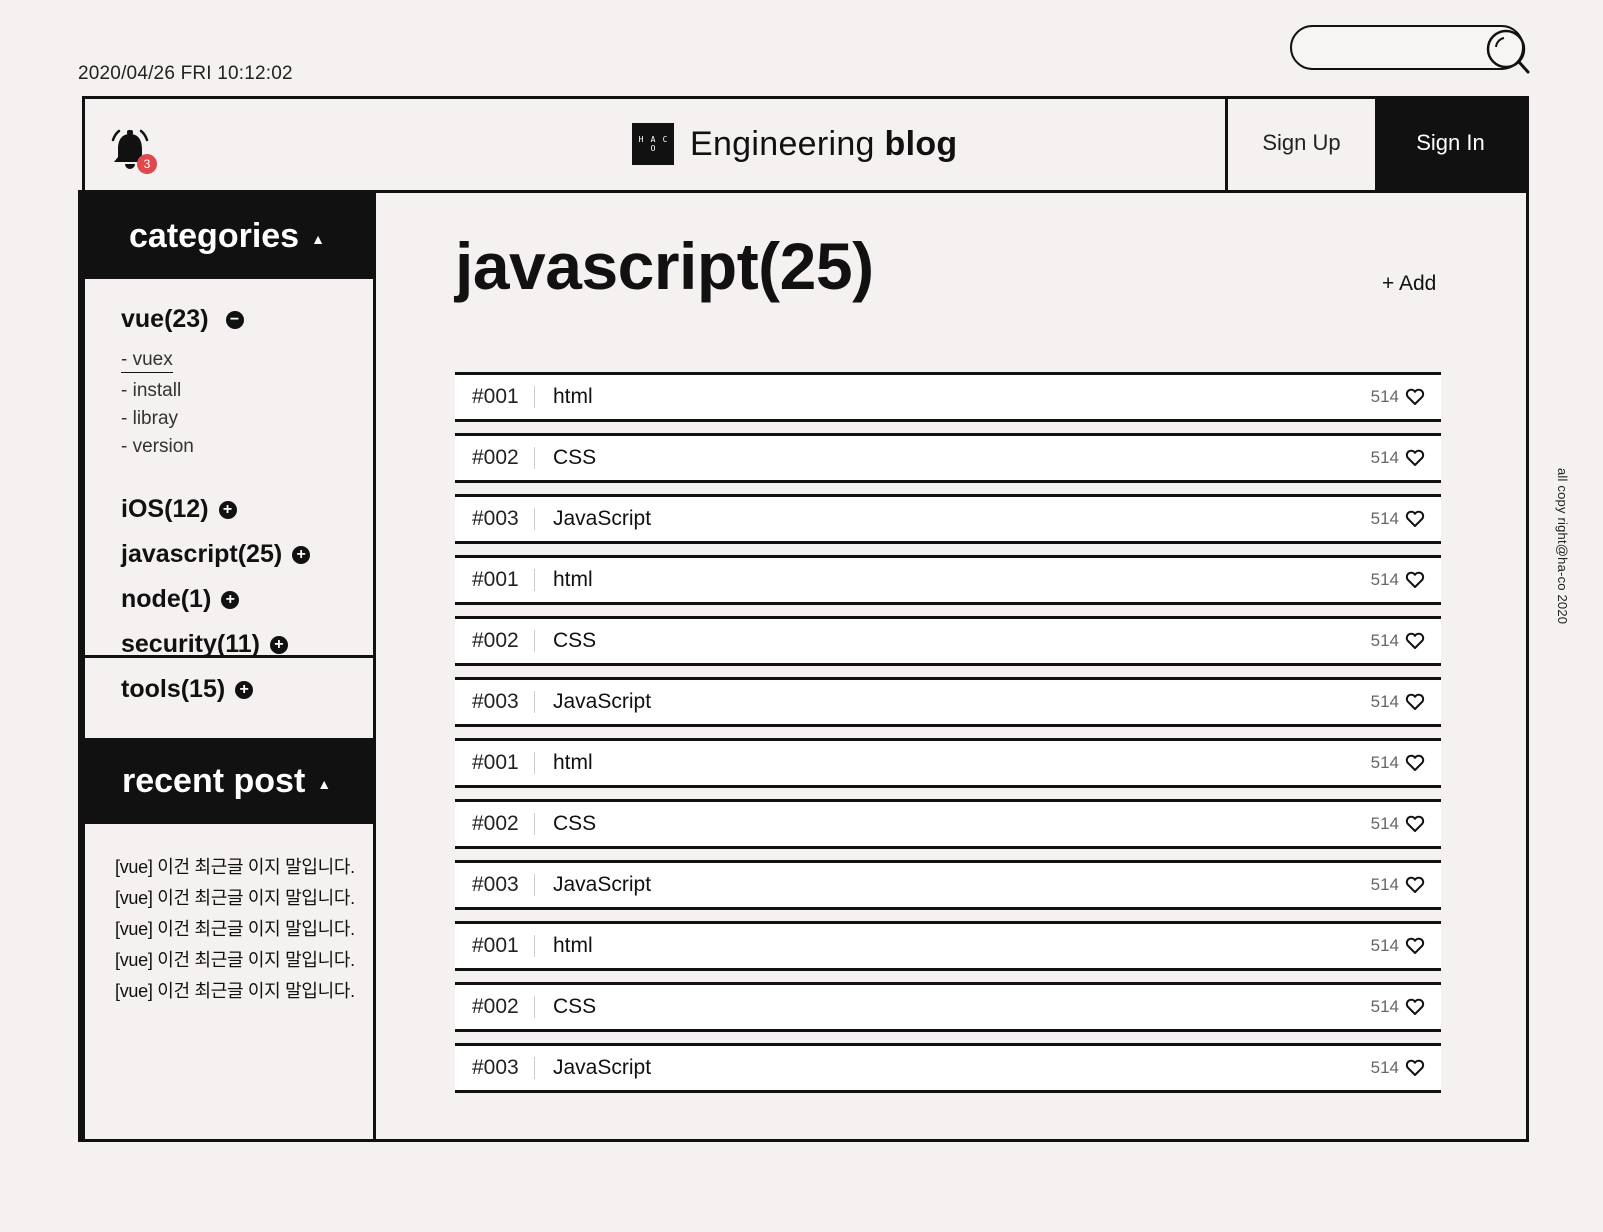 The height and width of the screenshot is (1232, 1603). I want to click on search-input, so click(1392, 49).